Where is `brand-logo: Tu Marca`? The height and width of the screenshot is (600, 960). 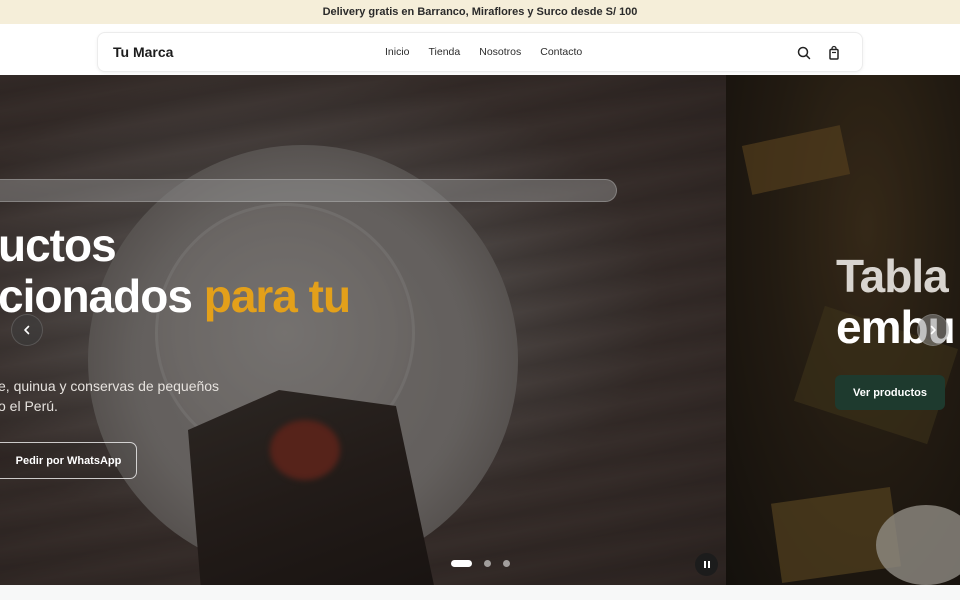
brand-logo: Tu Marca is located at coordinates (143, 52).